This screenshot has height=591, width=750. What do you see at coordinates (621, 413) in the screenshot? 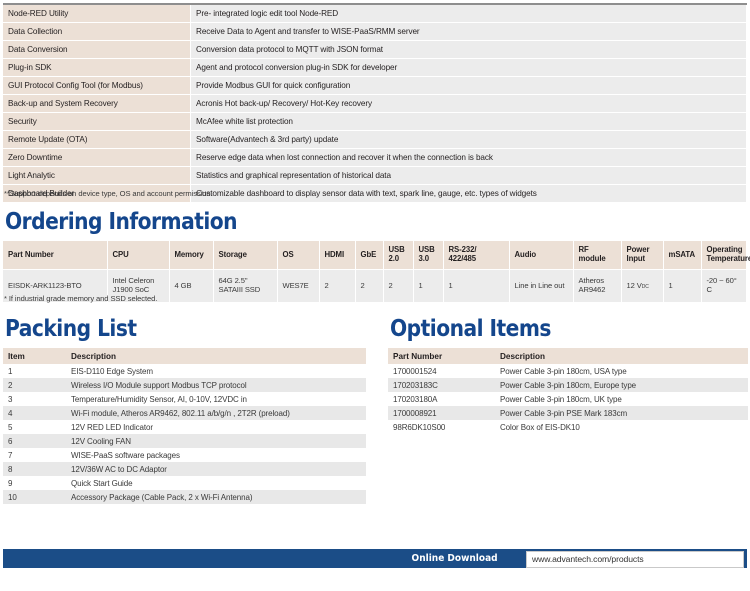
I see `cell-description: Power Cable 3-pin PSE Mark 183cm` at bounding box center [621, 413].